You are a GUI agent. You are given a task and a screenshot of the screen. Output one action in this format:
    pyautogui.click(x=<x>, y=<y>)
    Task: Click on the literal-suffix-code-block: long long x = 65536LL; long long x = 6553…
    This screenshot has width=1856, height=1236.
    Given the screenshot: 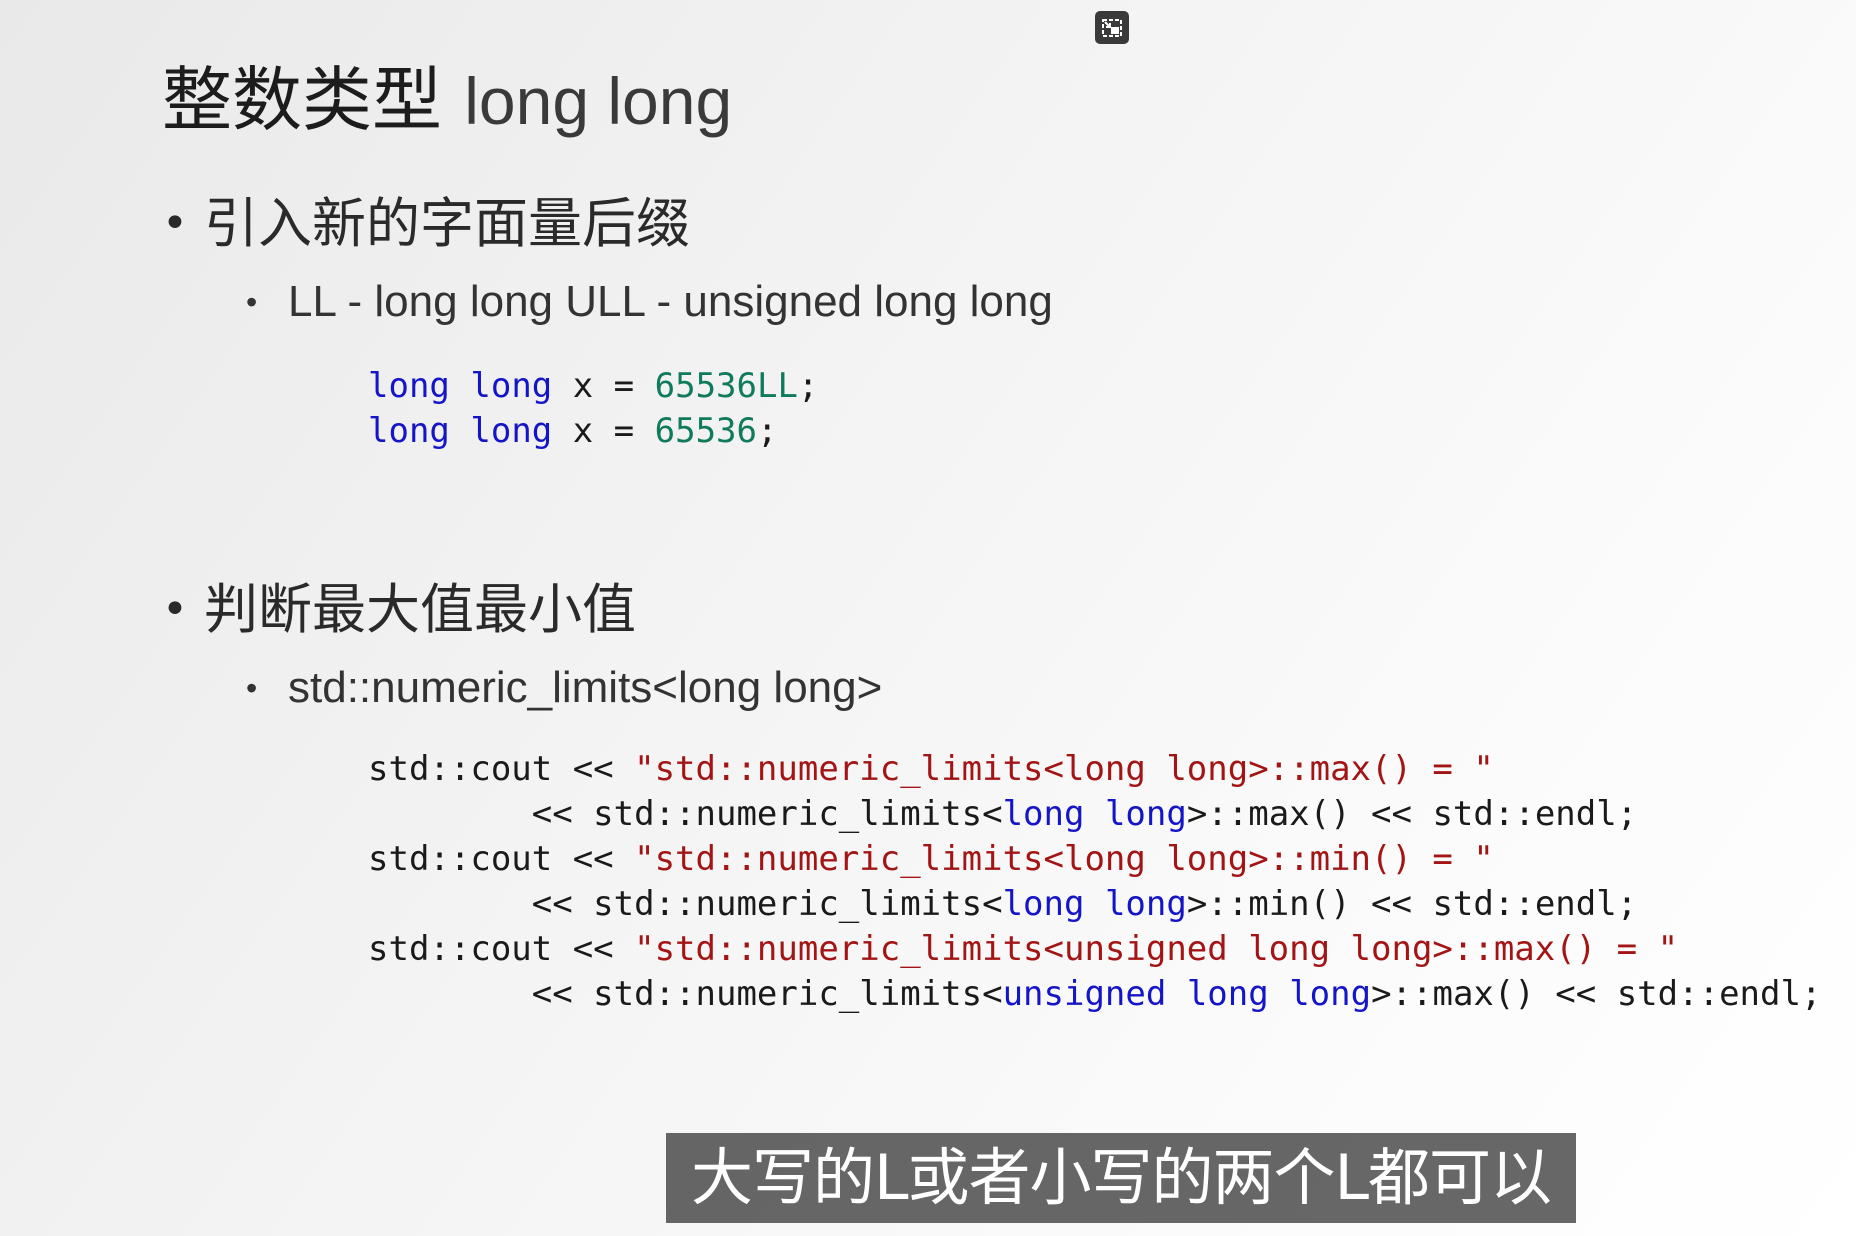 What is the action you would take?
    pyautogui.click(x=593, y=409)
    